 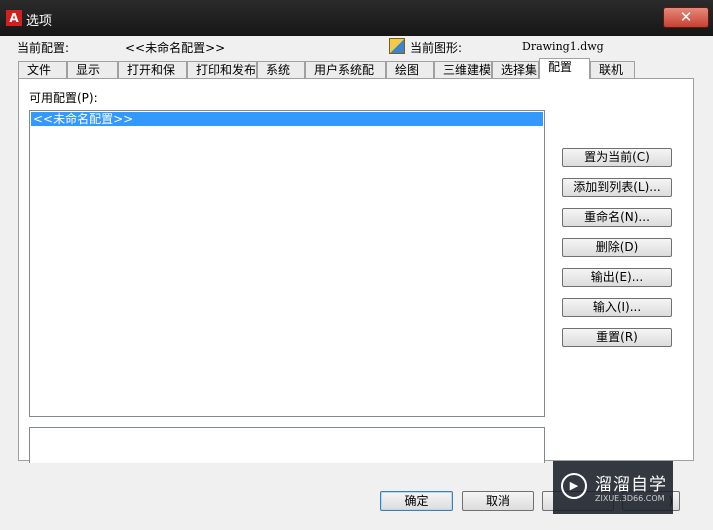 I want to click on tab-3d-modeling: 三维建模, so click(x=463, y=69).